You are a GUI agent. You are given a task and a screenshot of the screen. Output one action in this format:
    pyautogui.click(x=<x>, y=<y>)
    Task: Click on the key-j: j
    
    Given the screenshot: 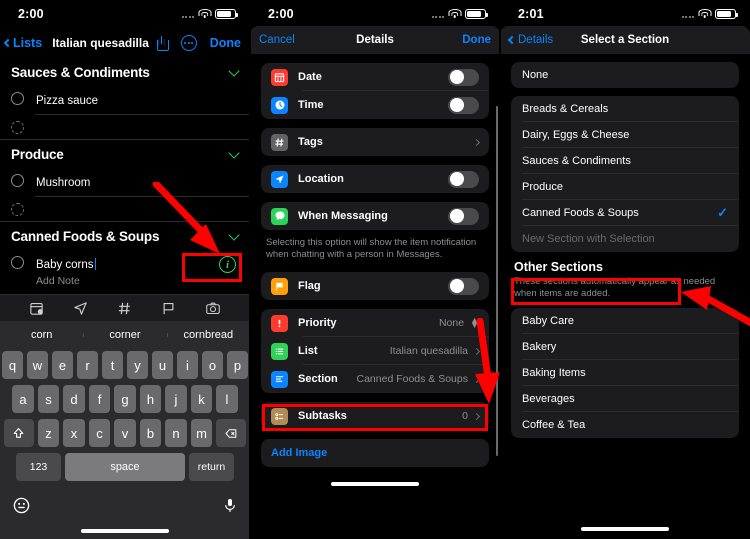 What is the action you would take?
    pyautogui.click(x=176, y=399)
    